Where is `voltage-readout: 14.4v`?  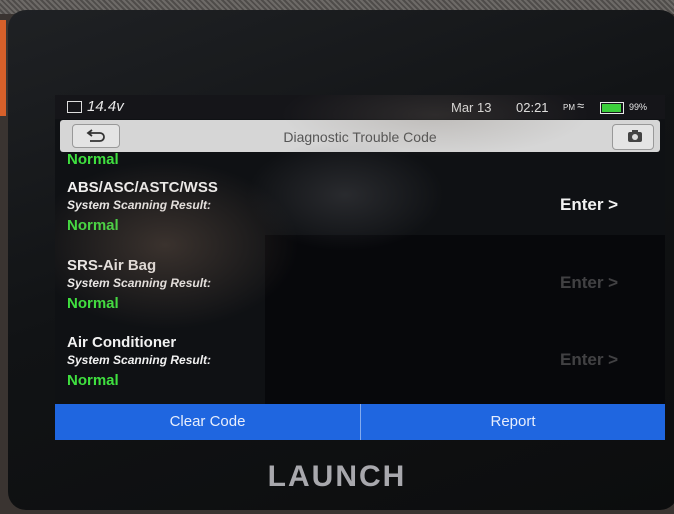 voltage-readout: 14.4v is located at coordinates (105, 106).